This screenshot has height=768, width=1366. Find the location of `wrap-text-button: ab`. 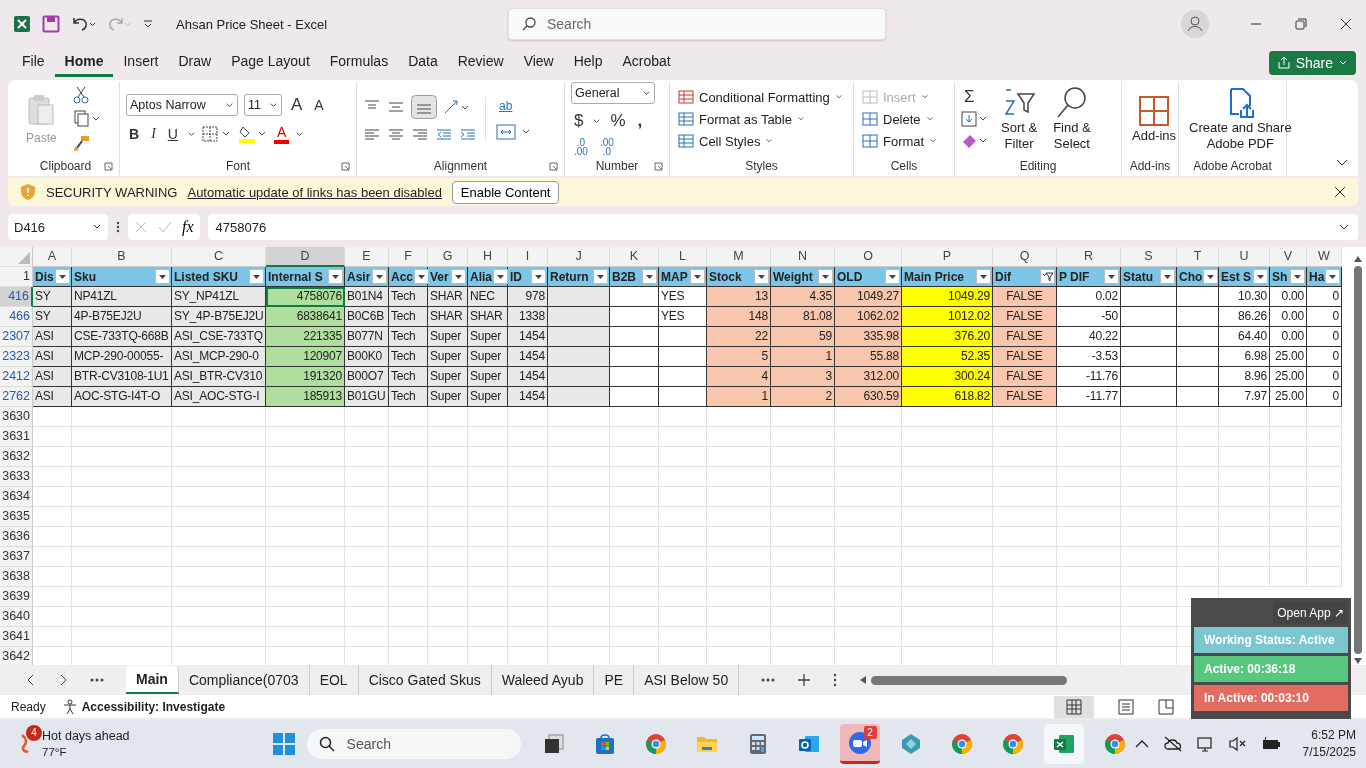

wrap-text-button: ab is located at coordinates (506, 106).